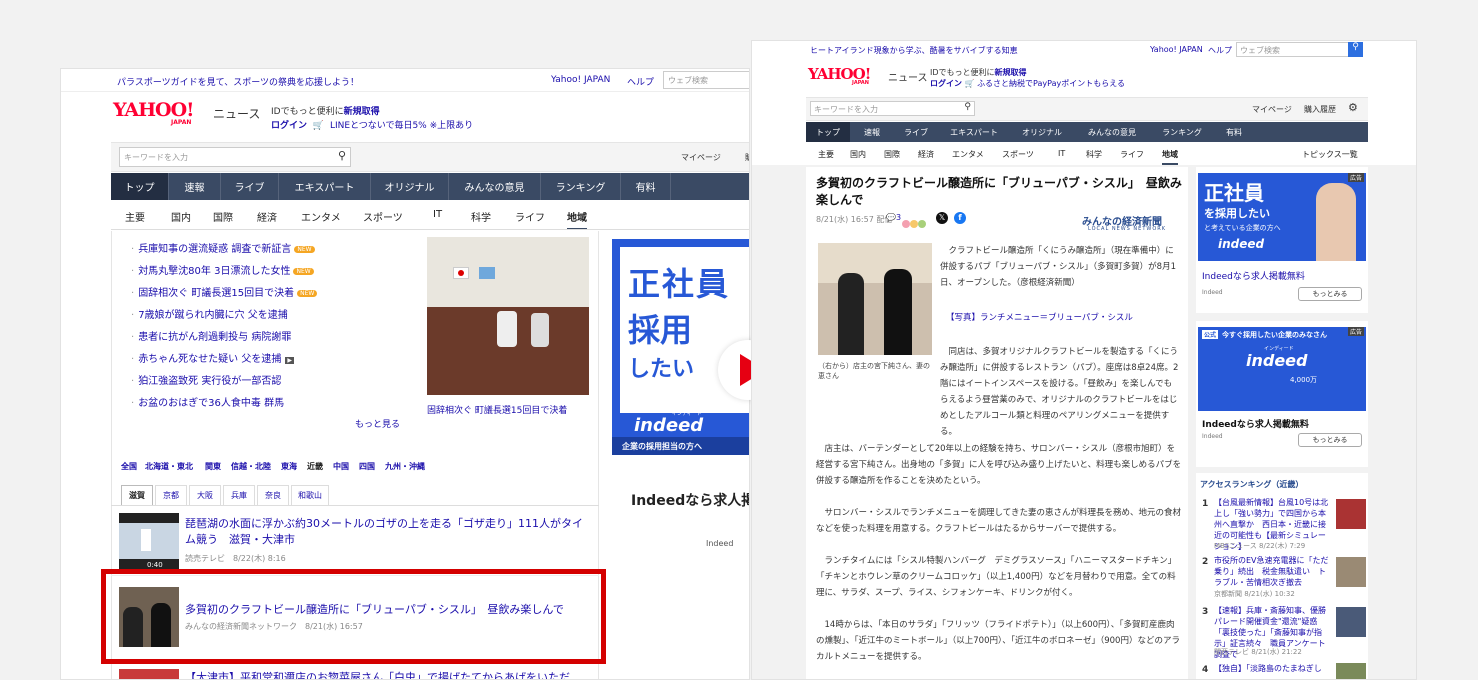 This screenshot has width=1478, height=680. What do you see at coordinates (310, 495) in the screenshot?
I see `pref-tab: 和歌山` at bounding box center [310, 495].